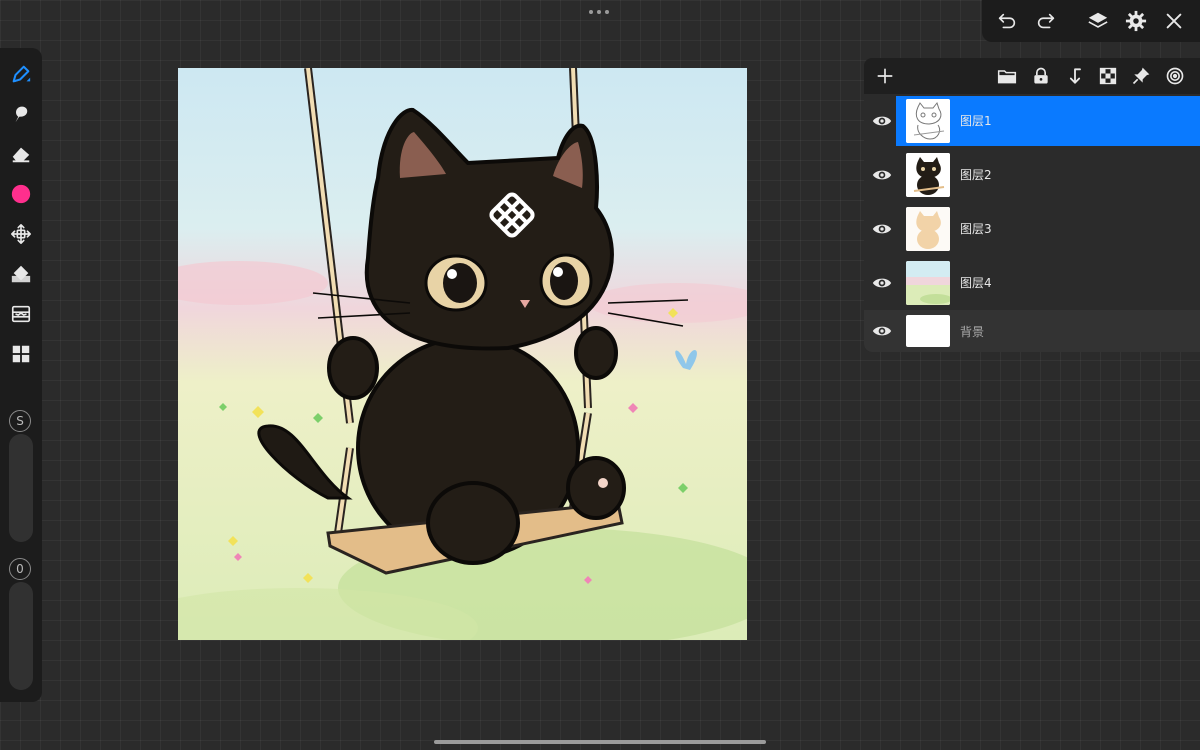  What do you see at coordinates (21, 375) in the screenshot?
I see `left-toolbar: S 0` at bounding box center [21, 375].